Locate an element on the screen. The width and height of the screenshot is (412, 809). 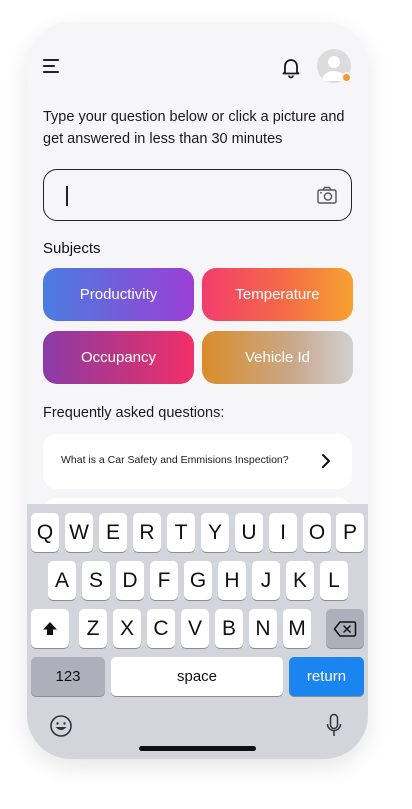
key-z: Z is located at coordinates (93, 628).